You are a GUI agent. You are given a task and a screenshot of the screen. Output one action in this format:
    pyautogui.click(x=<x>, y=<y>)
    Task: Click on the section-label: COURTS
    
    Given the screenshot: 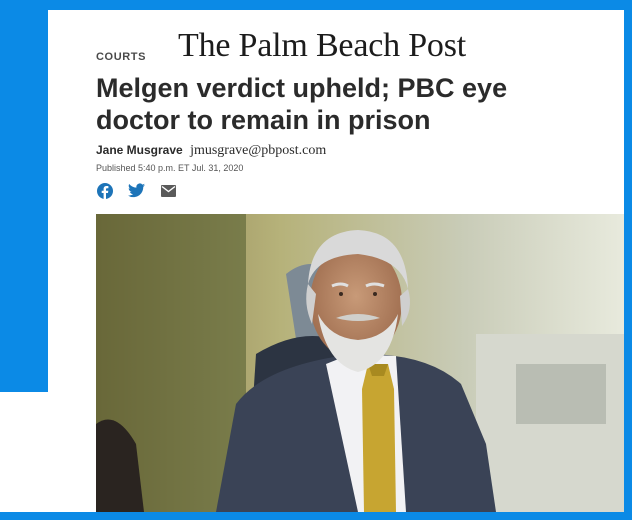 What is the action you would take?
    pyautogui.click(x=121, y=57)
    